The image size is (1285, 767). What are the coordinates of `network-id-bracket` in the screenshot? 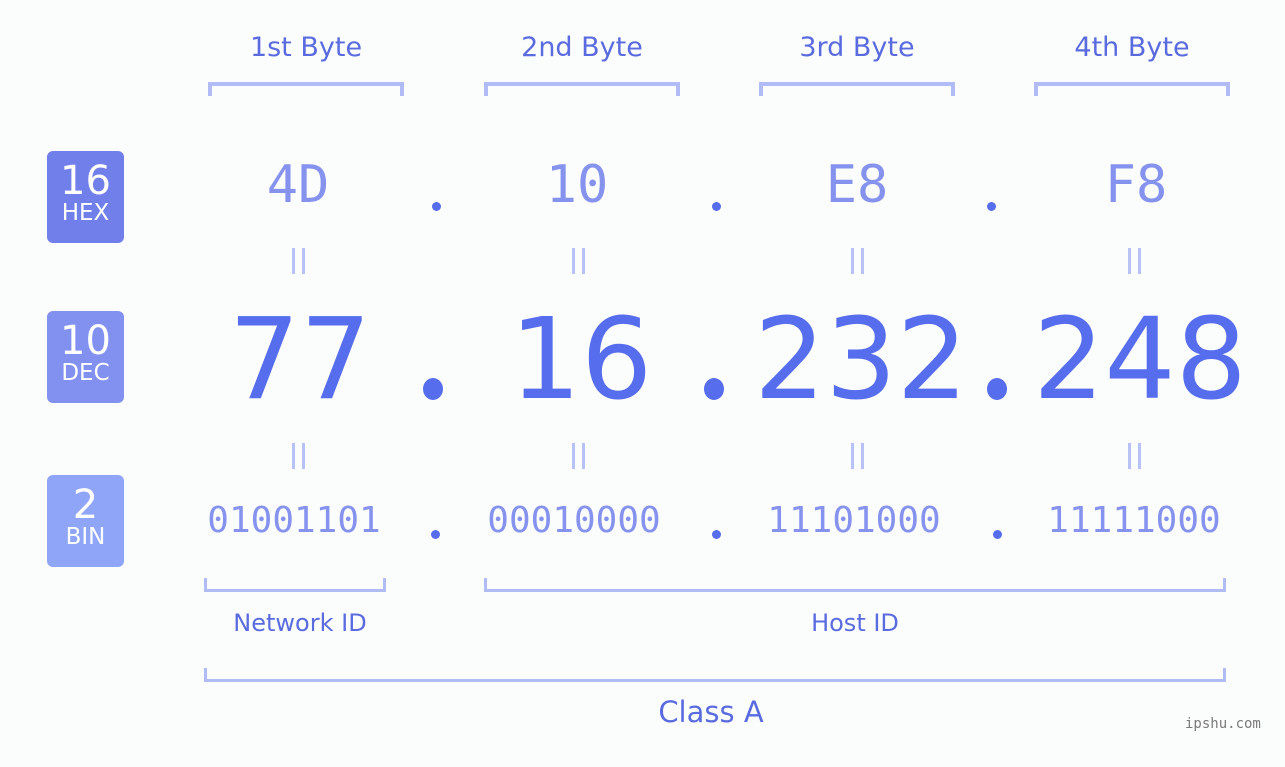 It's located at (295, 585).